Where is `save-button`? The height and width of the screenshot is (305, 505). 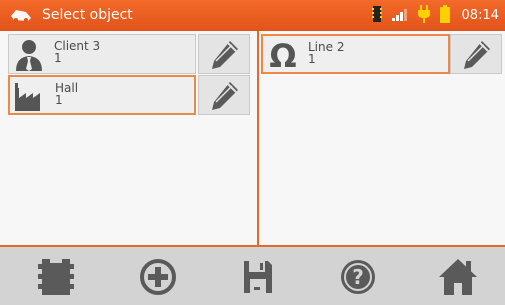
save-button is located at coordinates (260, 277).